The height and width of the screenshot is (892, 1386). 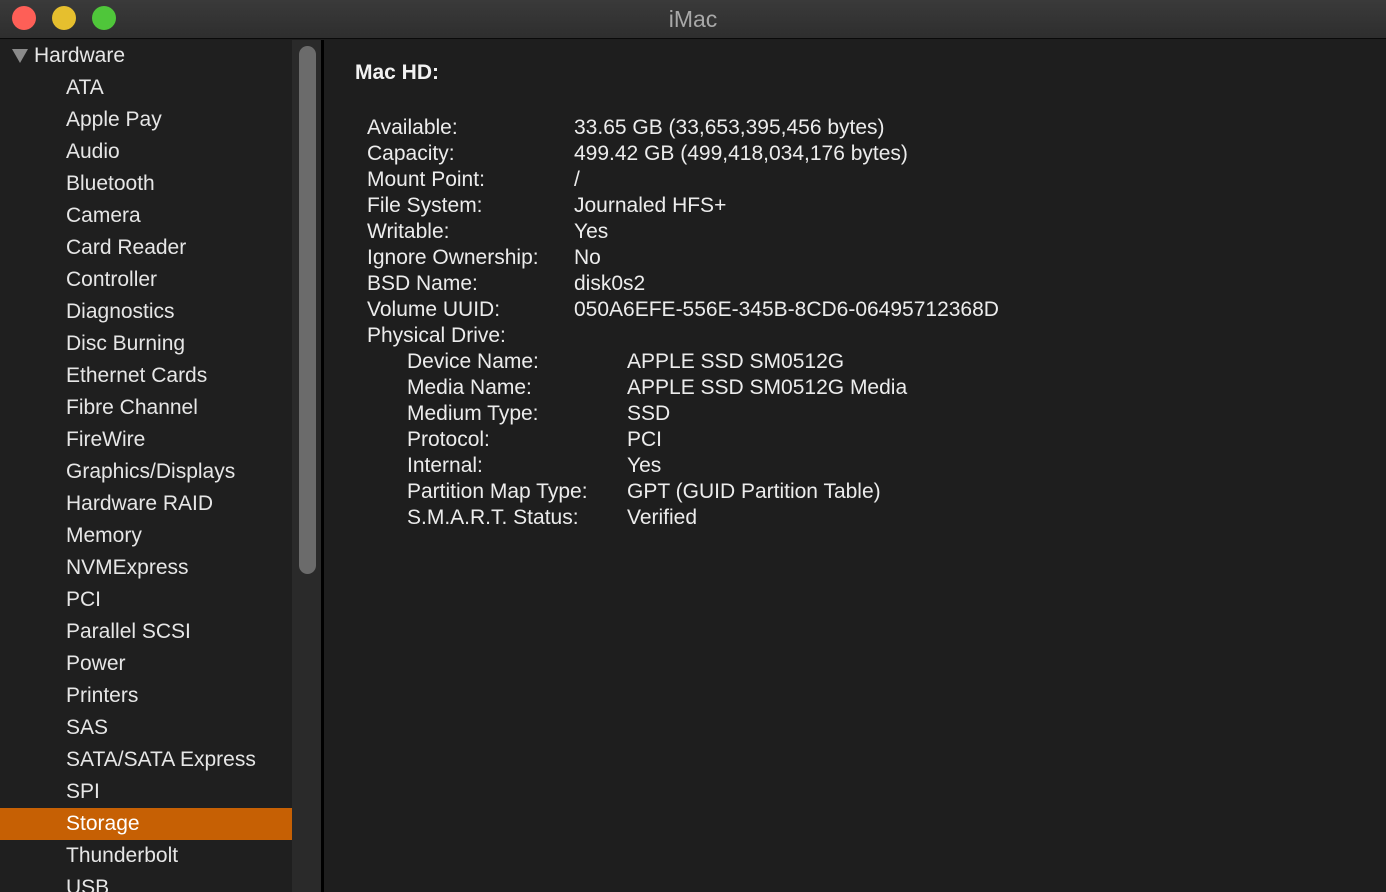 I want to click on property-value: 499.42 GB (499,418,034,176 bytes), so click(x=741, y=153).